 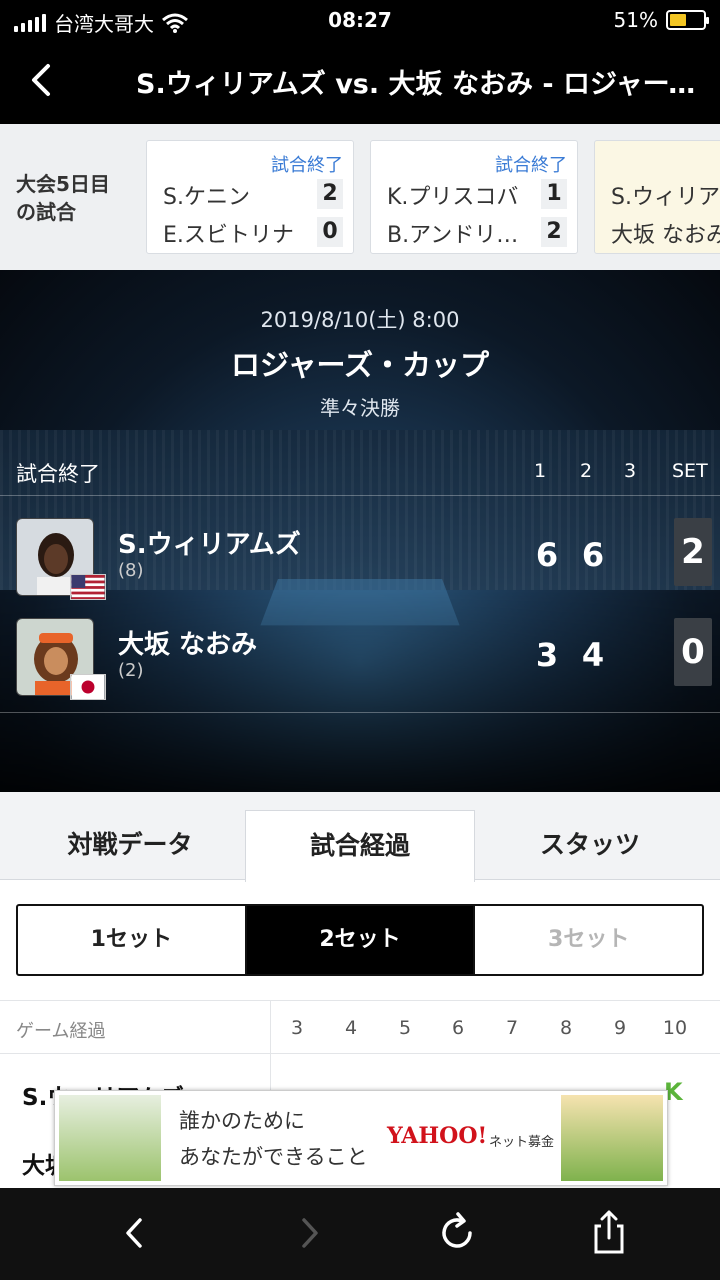 I want to click on set1-games: 3, so click(x=547, y=655).